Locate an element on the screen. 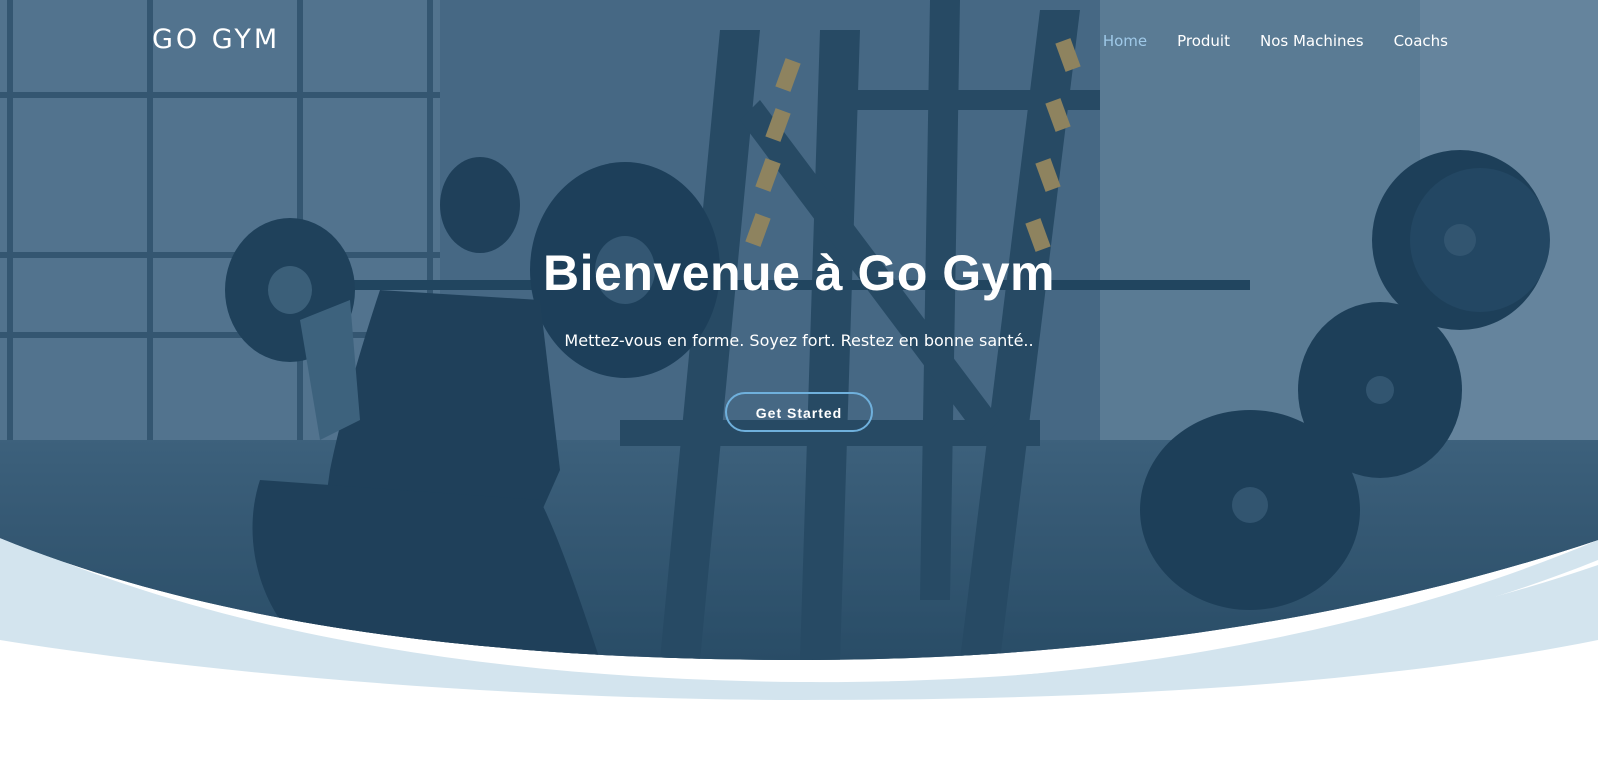  site-logo: GO GYM is located at coordinates (216, 40).